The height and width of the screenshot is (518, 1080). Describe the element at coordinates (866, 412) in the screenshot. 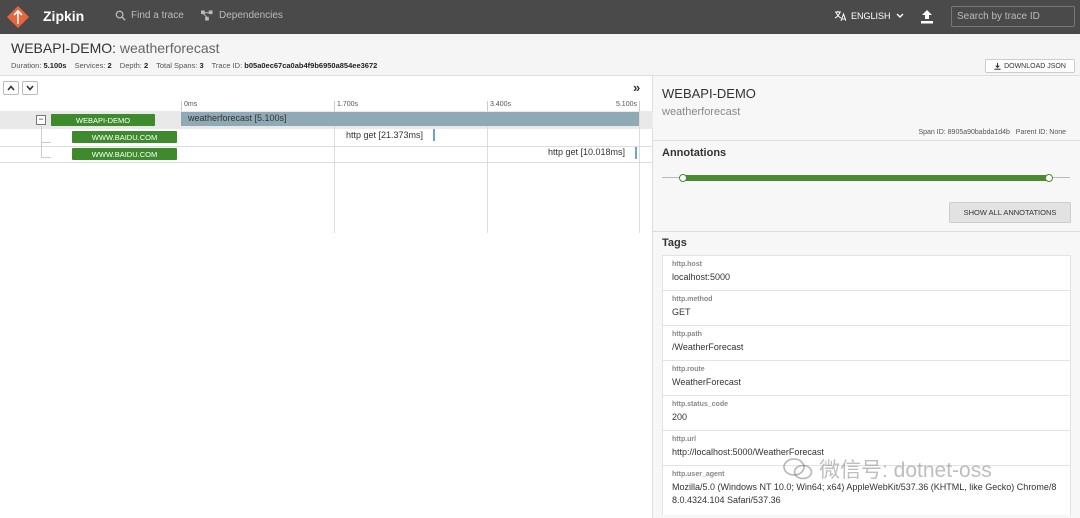

I see `tag-item: http.status_code 200` at that location.